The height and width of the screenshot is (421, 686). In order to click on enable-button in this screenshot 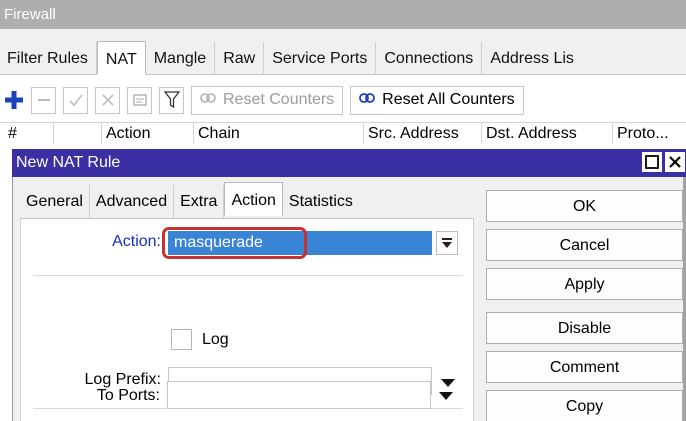, I will do `click(75, 100)`.